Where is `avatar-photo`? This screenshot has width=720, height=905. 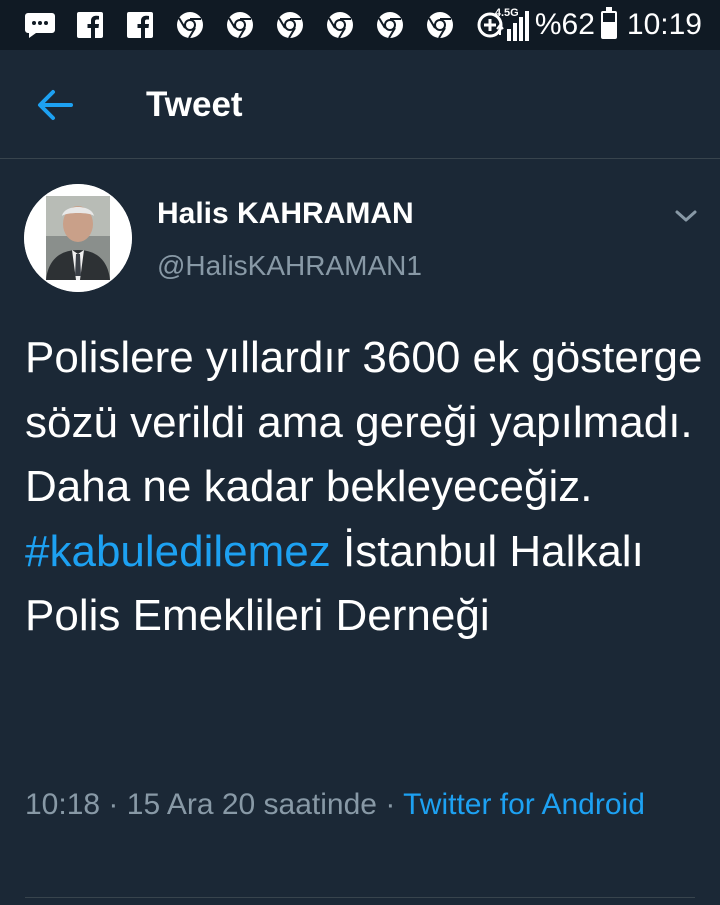 avatar-photo is located at coordinates (78, 238).